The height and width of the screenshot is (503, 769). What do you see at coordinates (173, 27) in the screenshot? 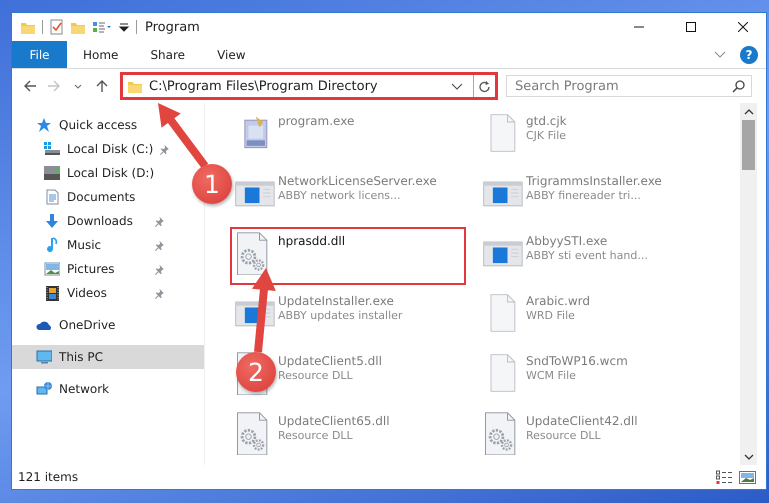
I see `window-title: Program` at bounding box center [173, 27].